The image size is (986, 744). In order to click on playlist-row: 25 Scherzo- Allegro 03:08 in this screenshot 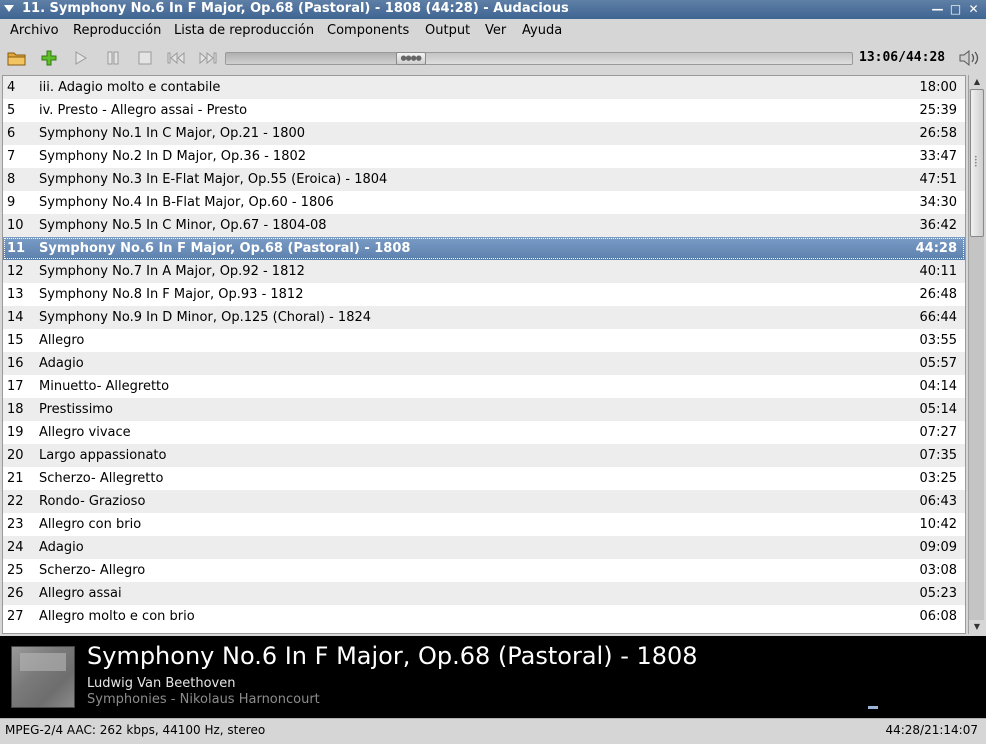, I will do `click(484, 570)`.